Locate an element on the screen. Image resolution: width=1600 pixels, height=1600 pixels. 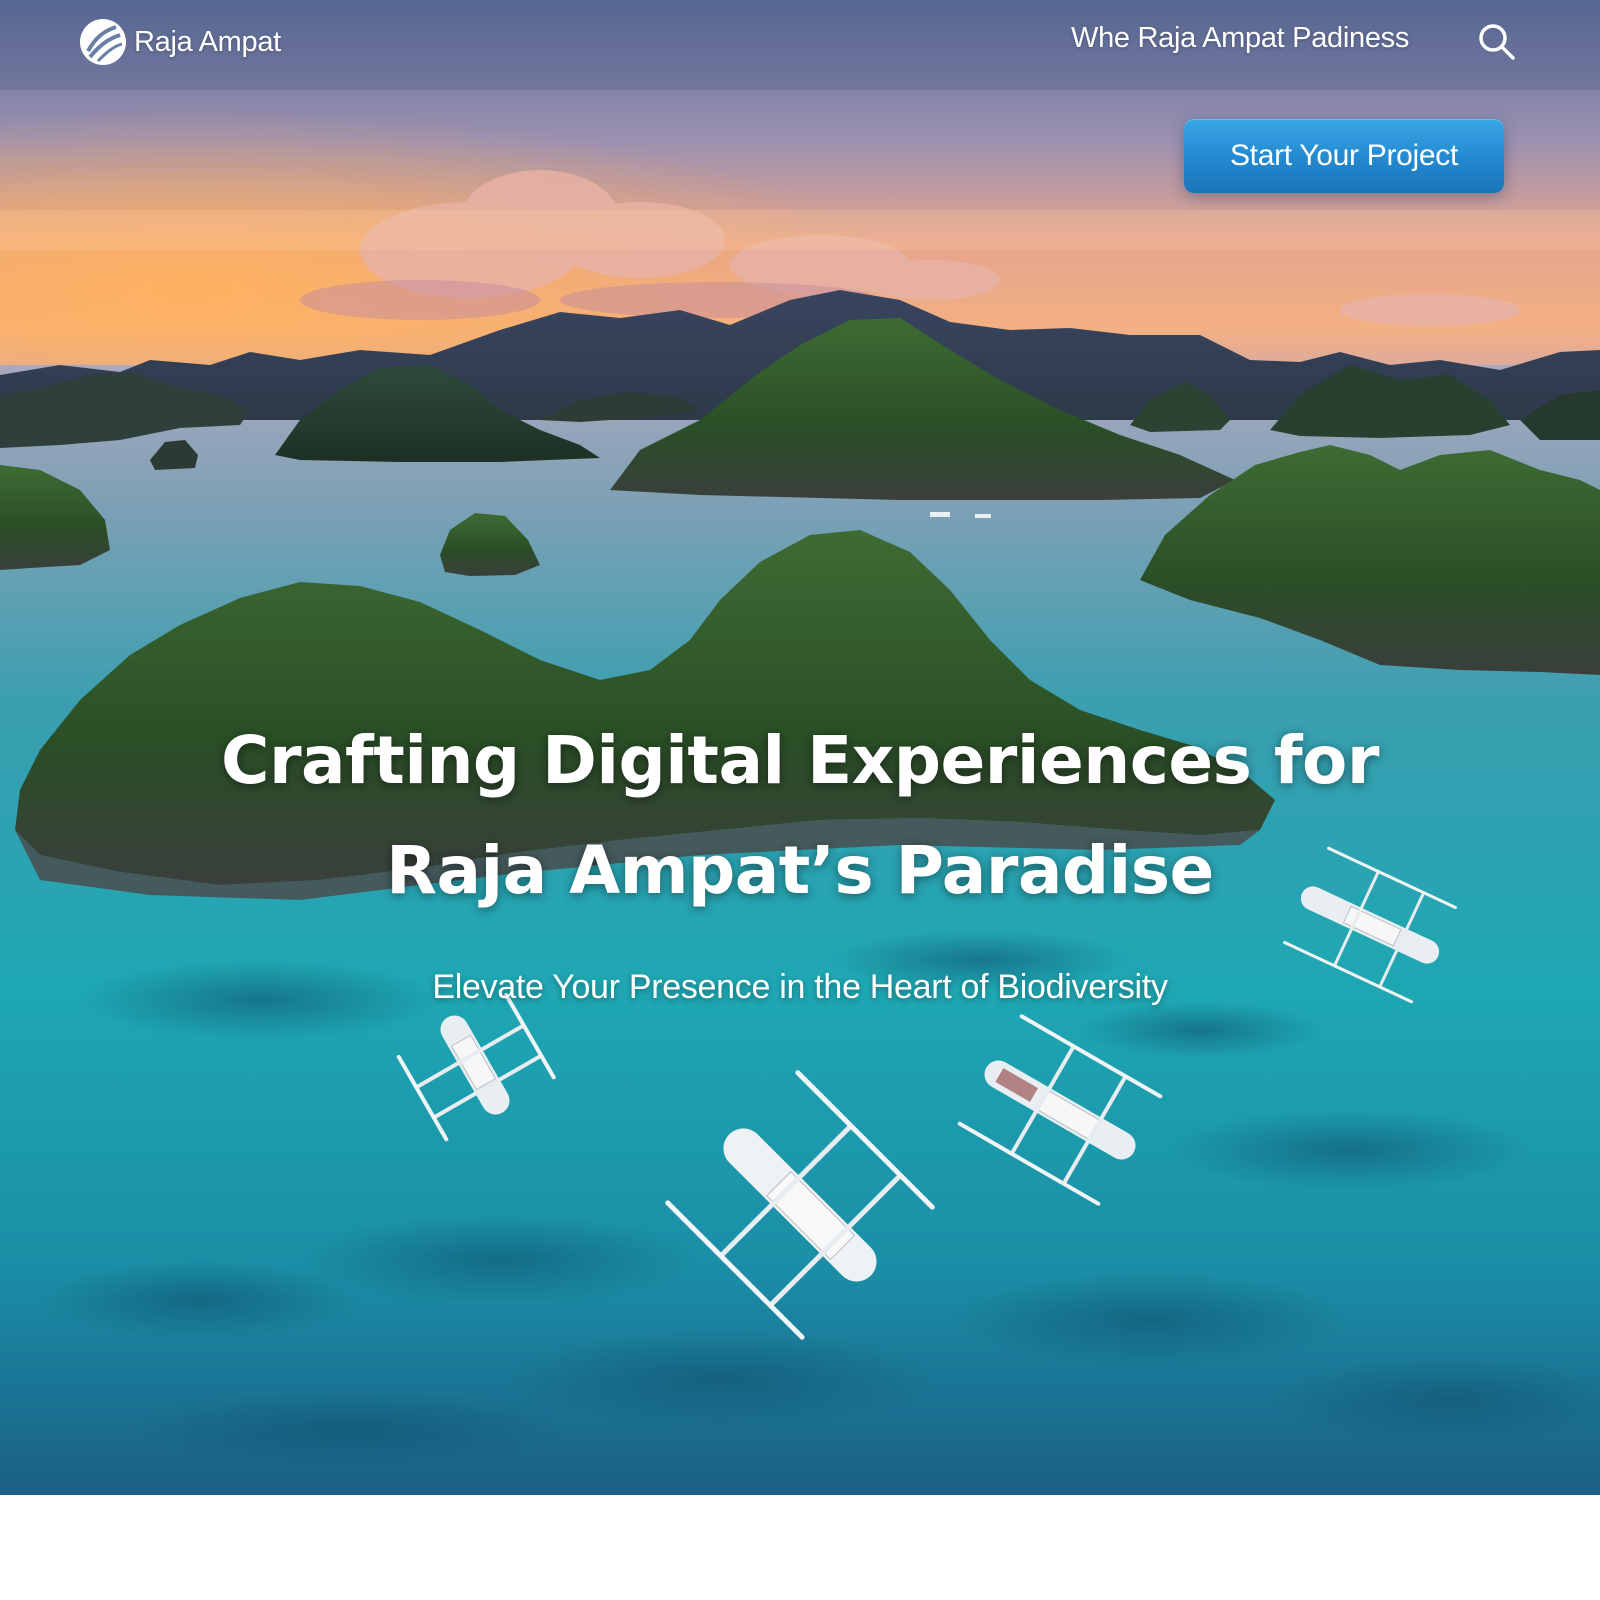
logo-icon is located at coordinates (103, 42).